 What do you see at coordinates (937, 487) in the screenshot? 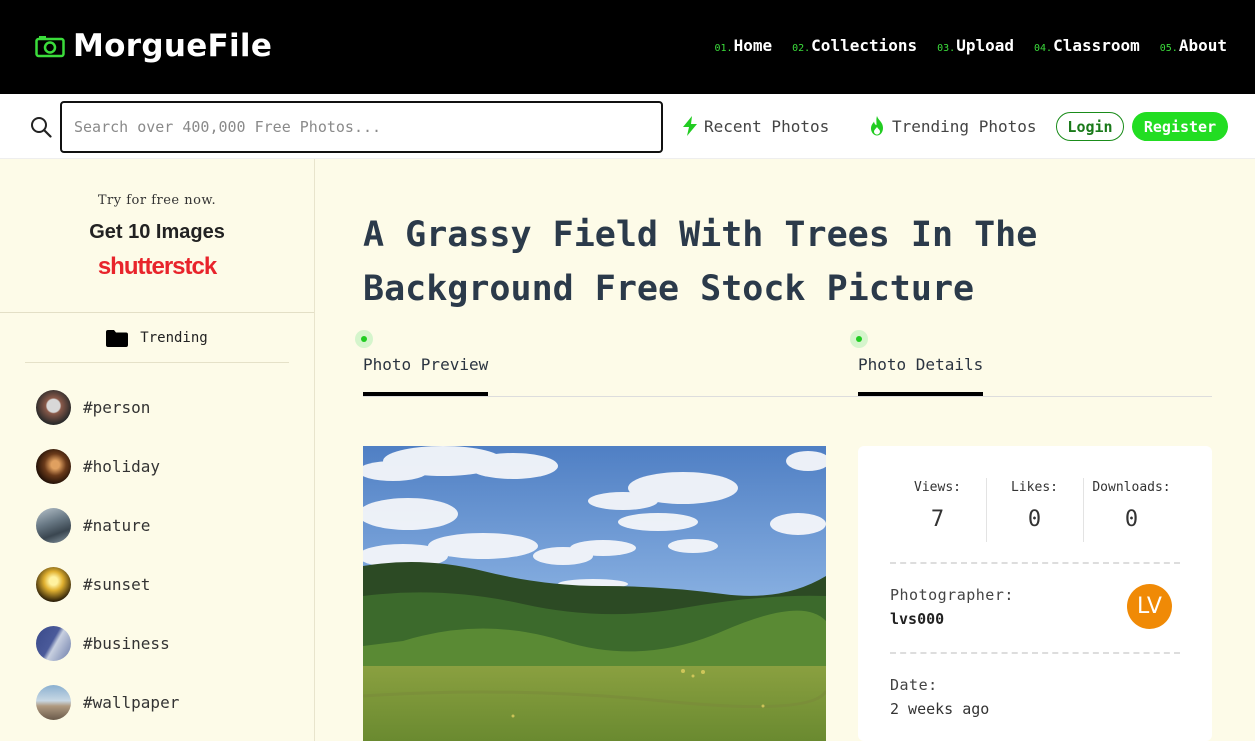
I see `views-label: Views:` at bounding box center [937, 487].